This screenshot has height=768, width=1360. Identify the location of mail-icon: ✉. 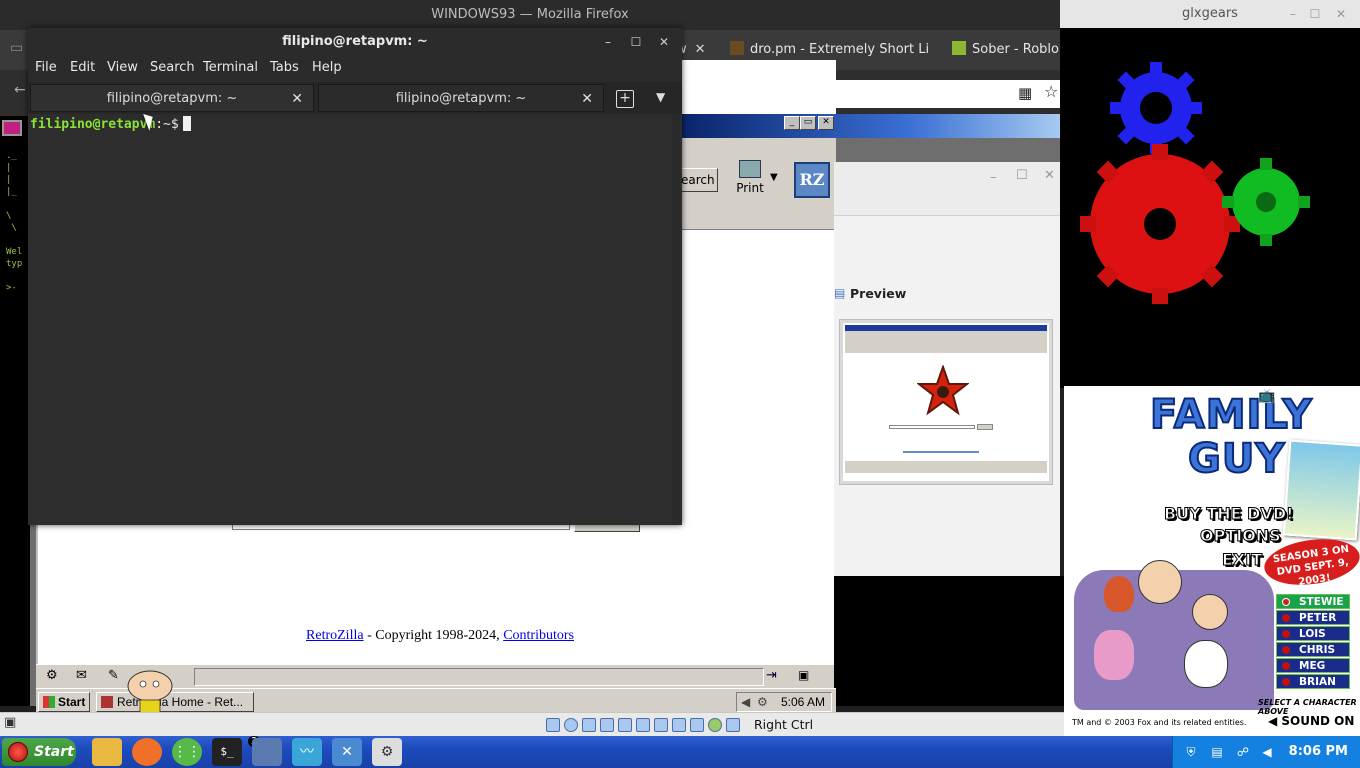
(81, 675).